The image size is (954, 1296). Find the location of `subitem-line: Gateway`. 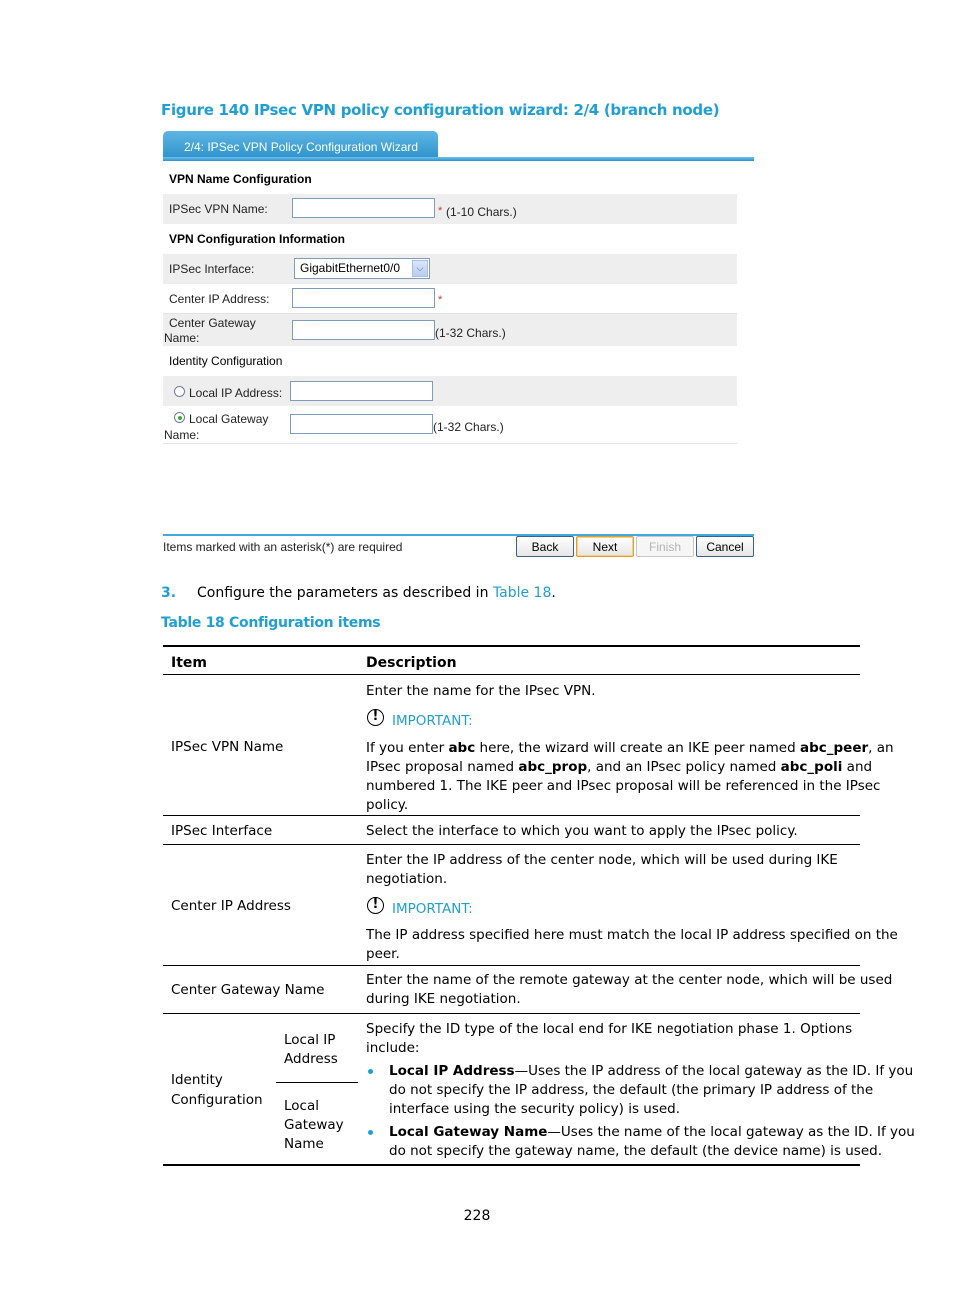

subitem-line: Gateway is located at coordinates (314, 1125).